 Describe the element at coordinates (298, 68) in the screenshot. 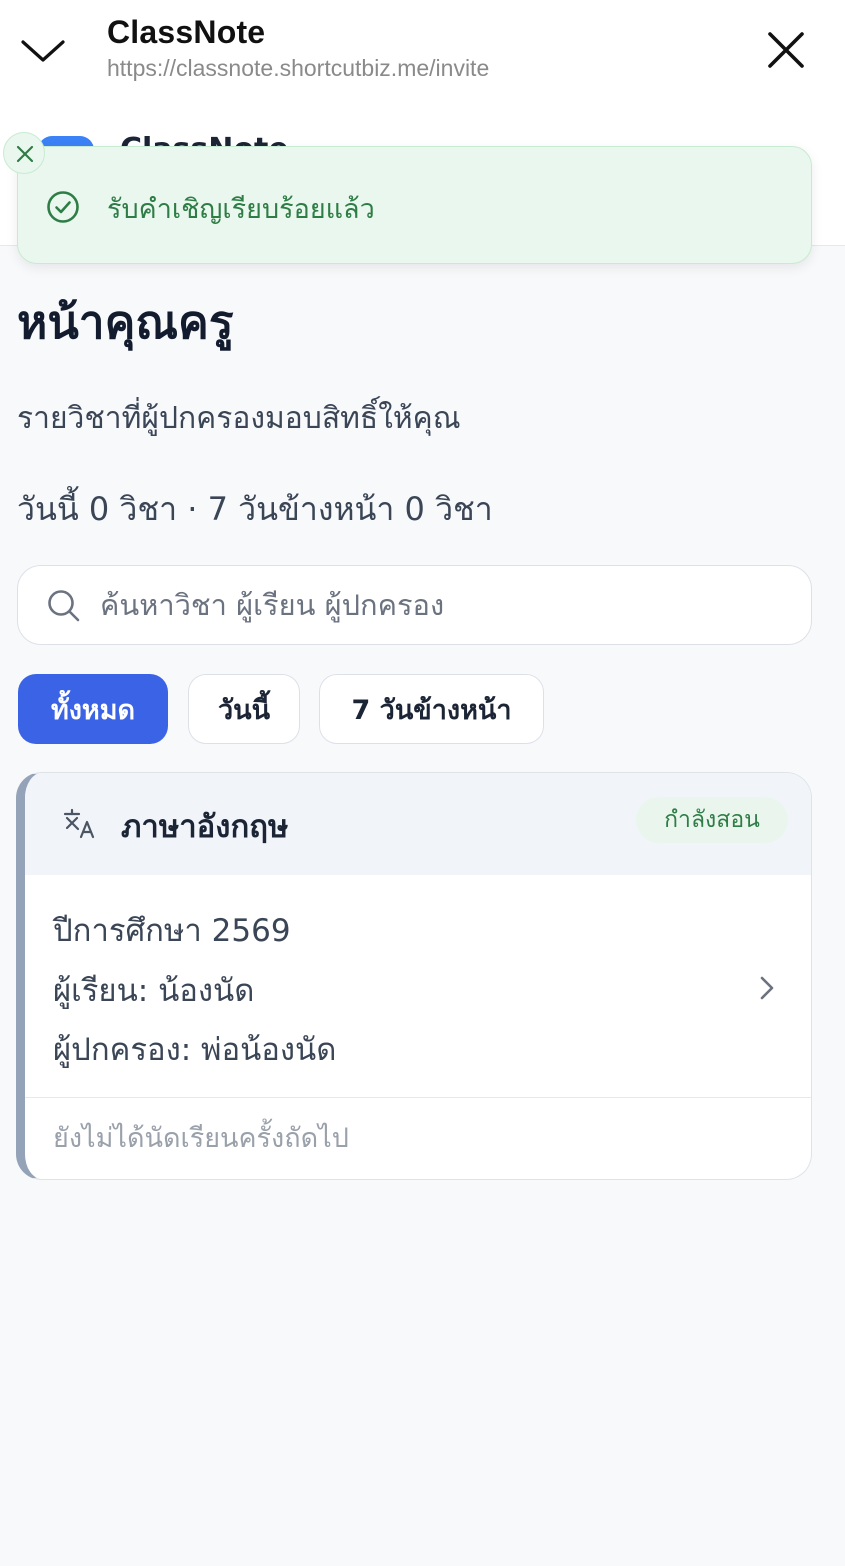

I see `browser-url: https://classnote.shortcutbiz.me/invite` at that location.